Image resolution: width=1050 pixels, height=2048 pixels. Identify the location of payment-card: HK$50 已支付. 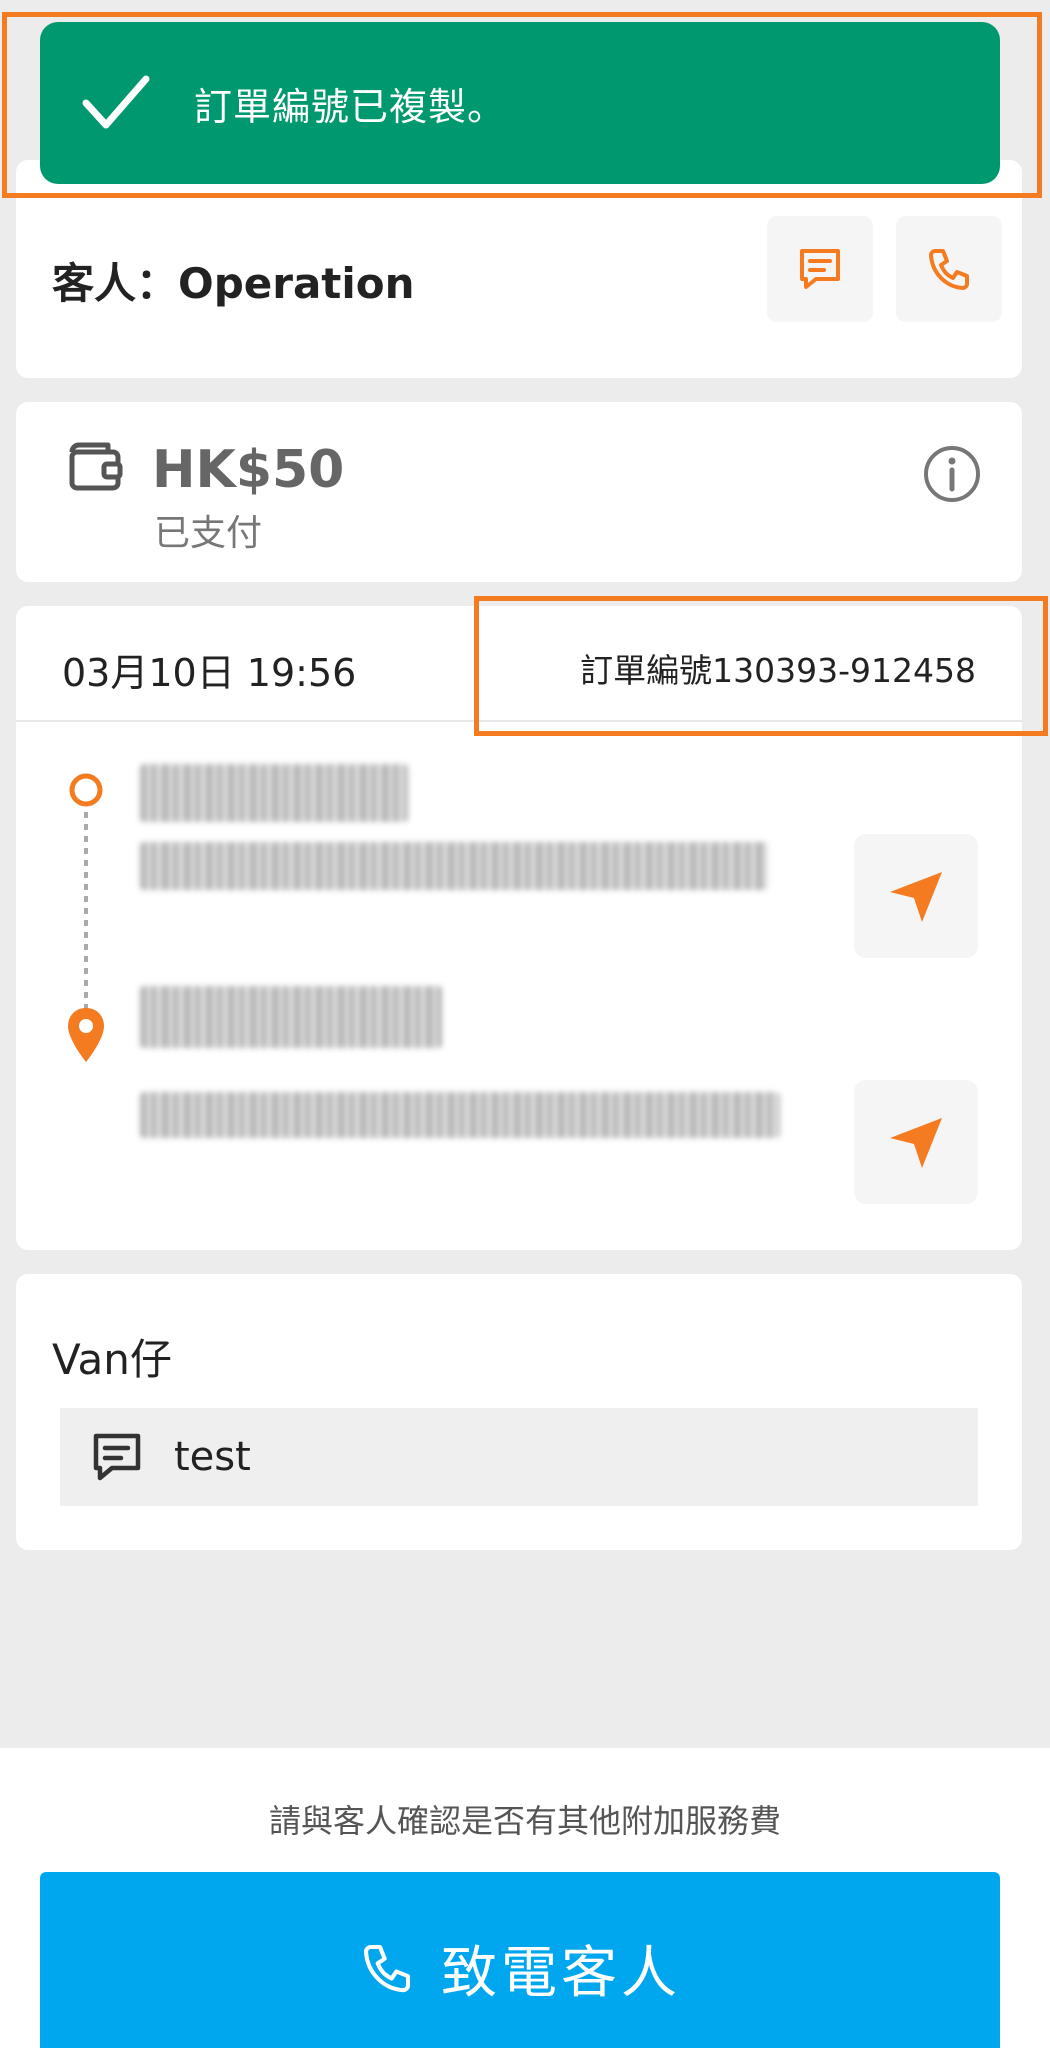
(519, 492).